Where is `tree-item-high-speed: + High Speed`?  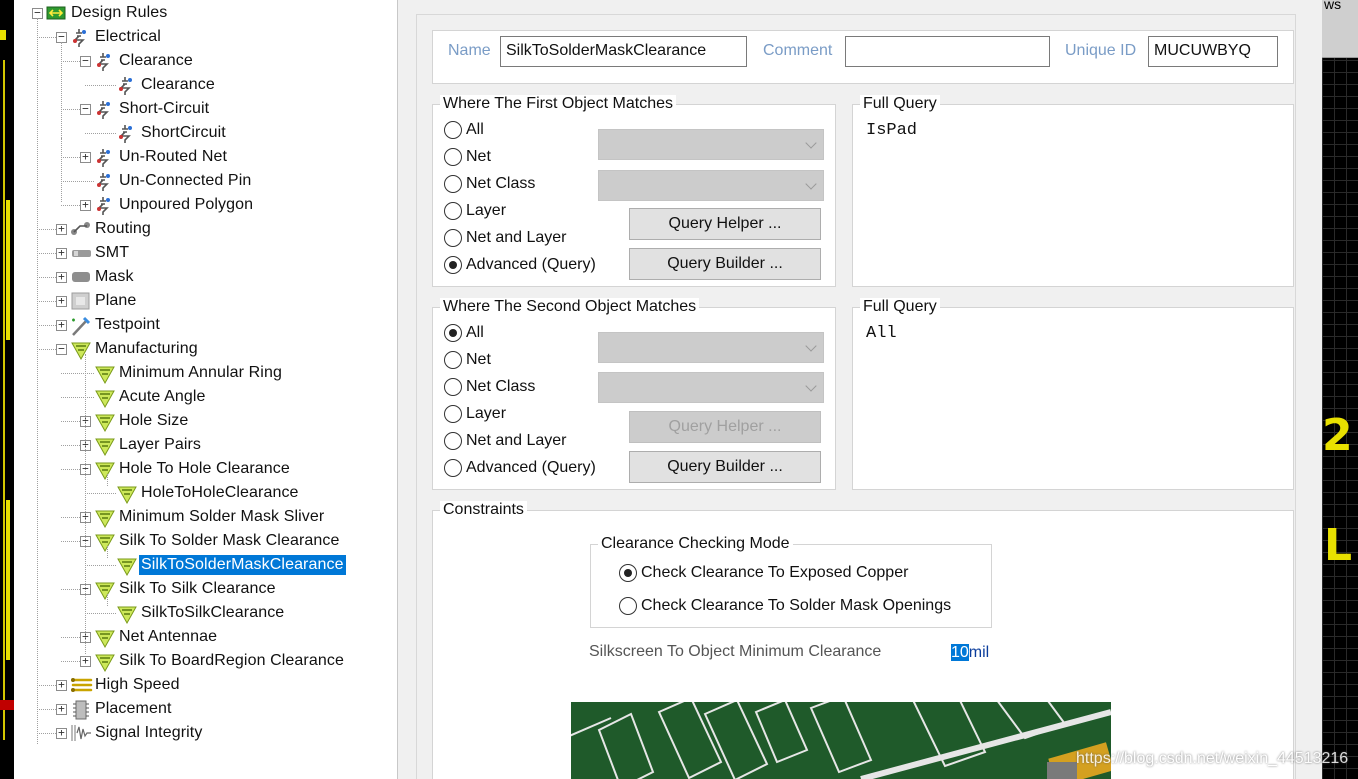 tree-item-high-speed: + High Speed is located at coordinates (119, 685).